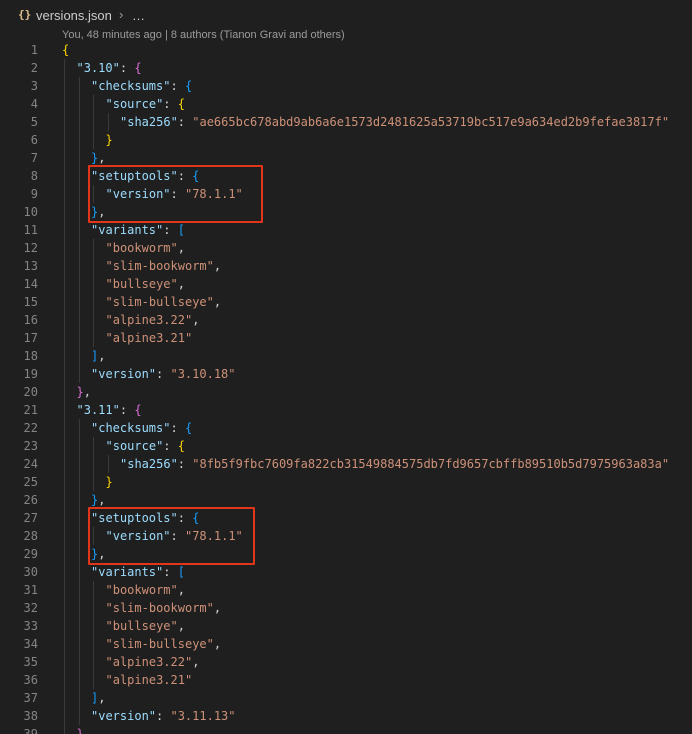 Image resolution: width=692 pixels, height=734 pixels. Describe the element at coordinates (149, 662) in the screenshot. I see `code-token: "alpine3.22"` at that location.